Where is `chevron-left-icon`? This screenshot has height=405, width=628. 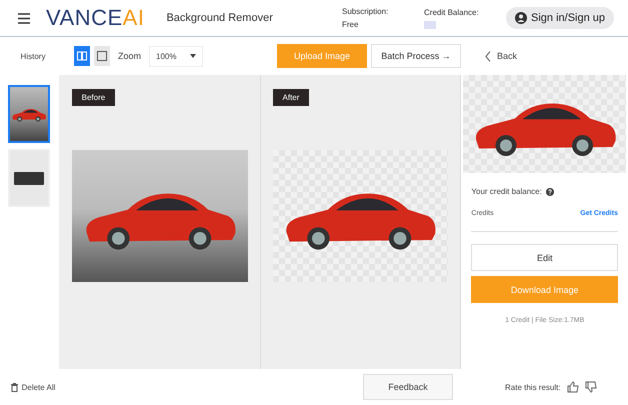 chevron-left-icon is located at coordinates (488, 56).